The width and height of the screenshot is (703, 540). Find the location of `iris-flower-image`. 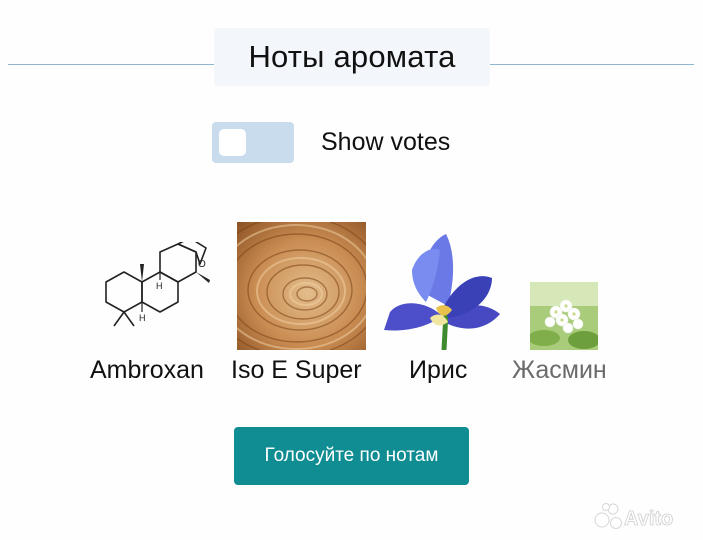

iris-flower-image is located at coordinates (442, 291).